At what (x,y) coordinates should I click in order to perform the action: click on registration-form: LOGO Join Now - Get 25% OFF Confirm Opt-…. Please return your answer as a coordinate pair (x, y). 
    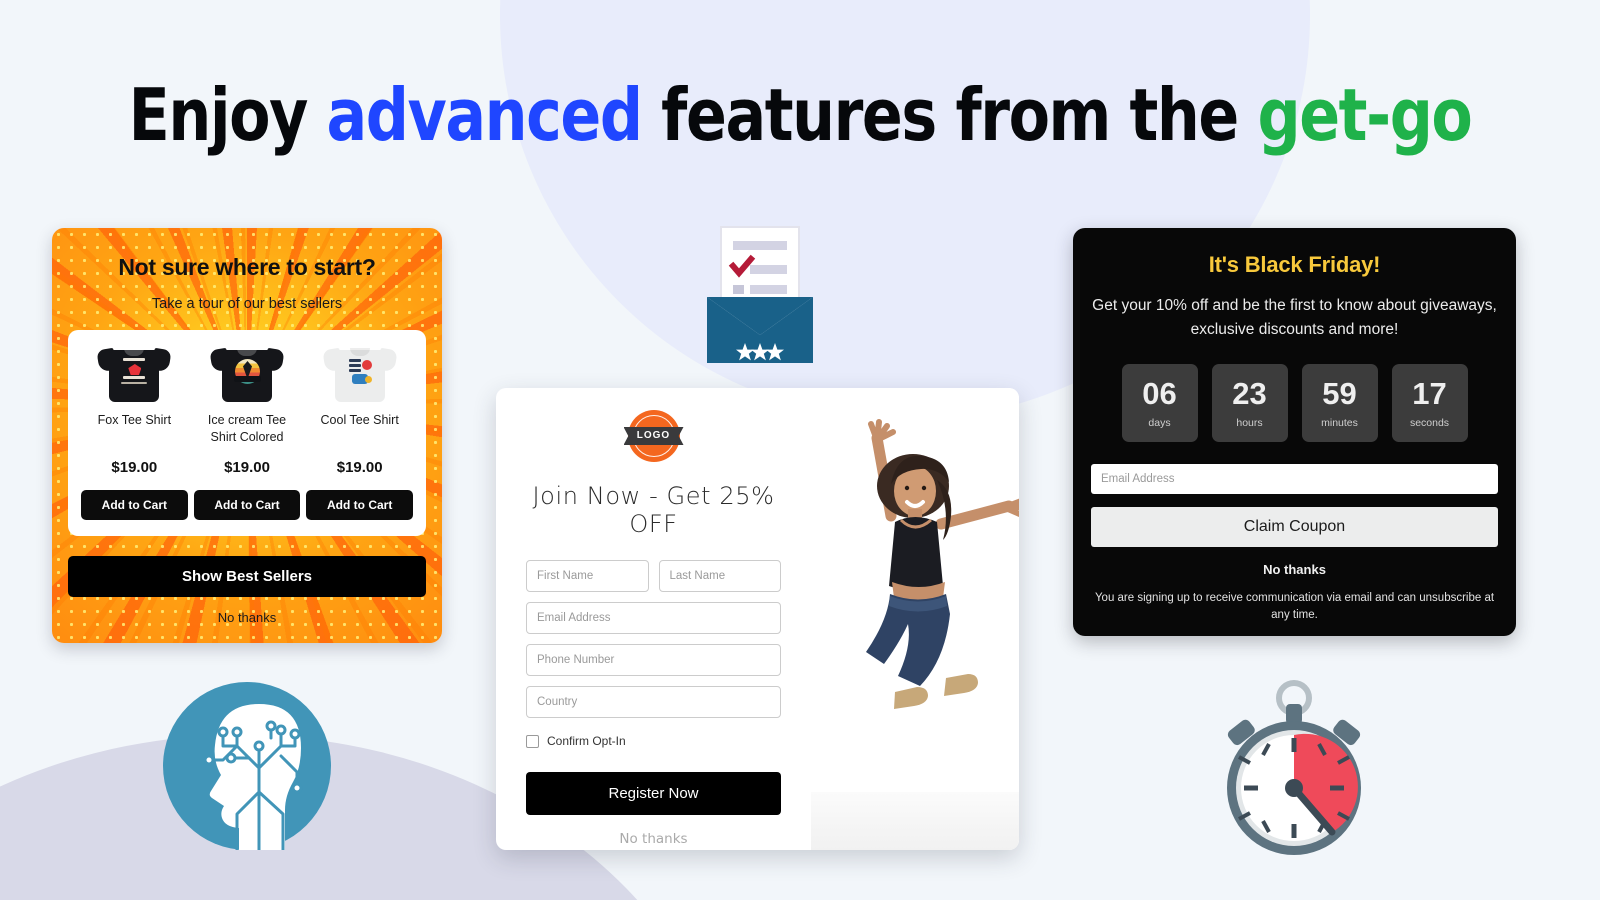
    Looking at the image, I should click on (653, 619).